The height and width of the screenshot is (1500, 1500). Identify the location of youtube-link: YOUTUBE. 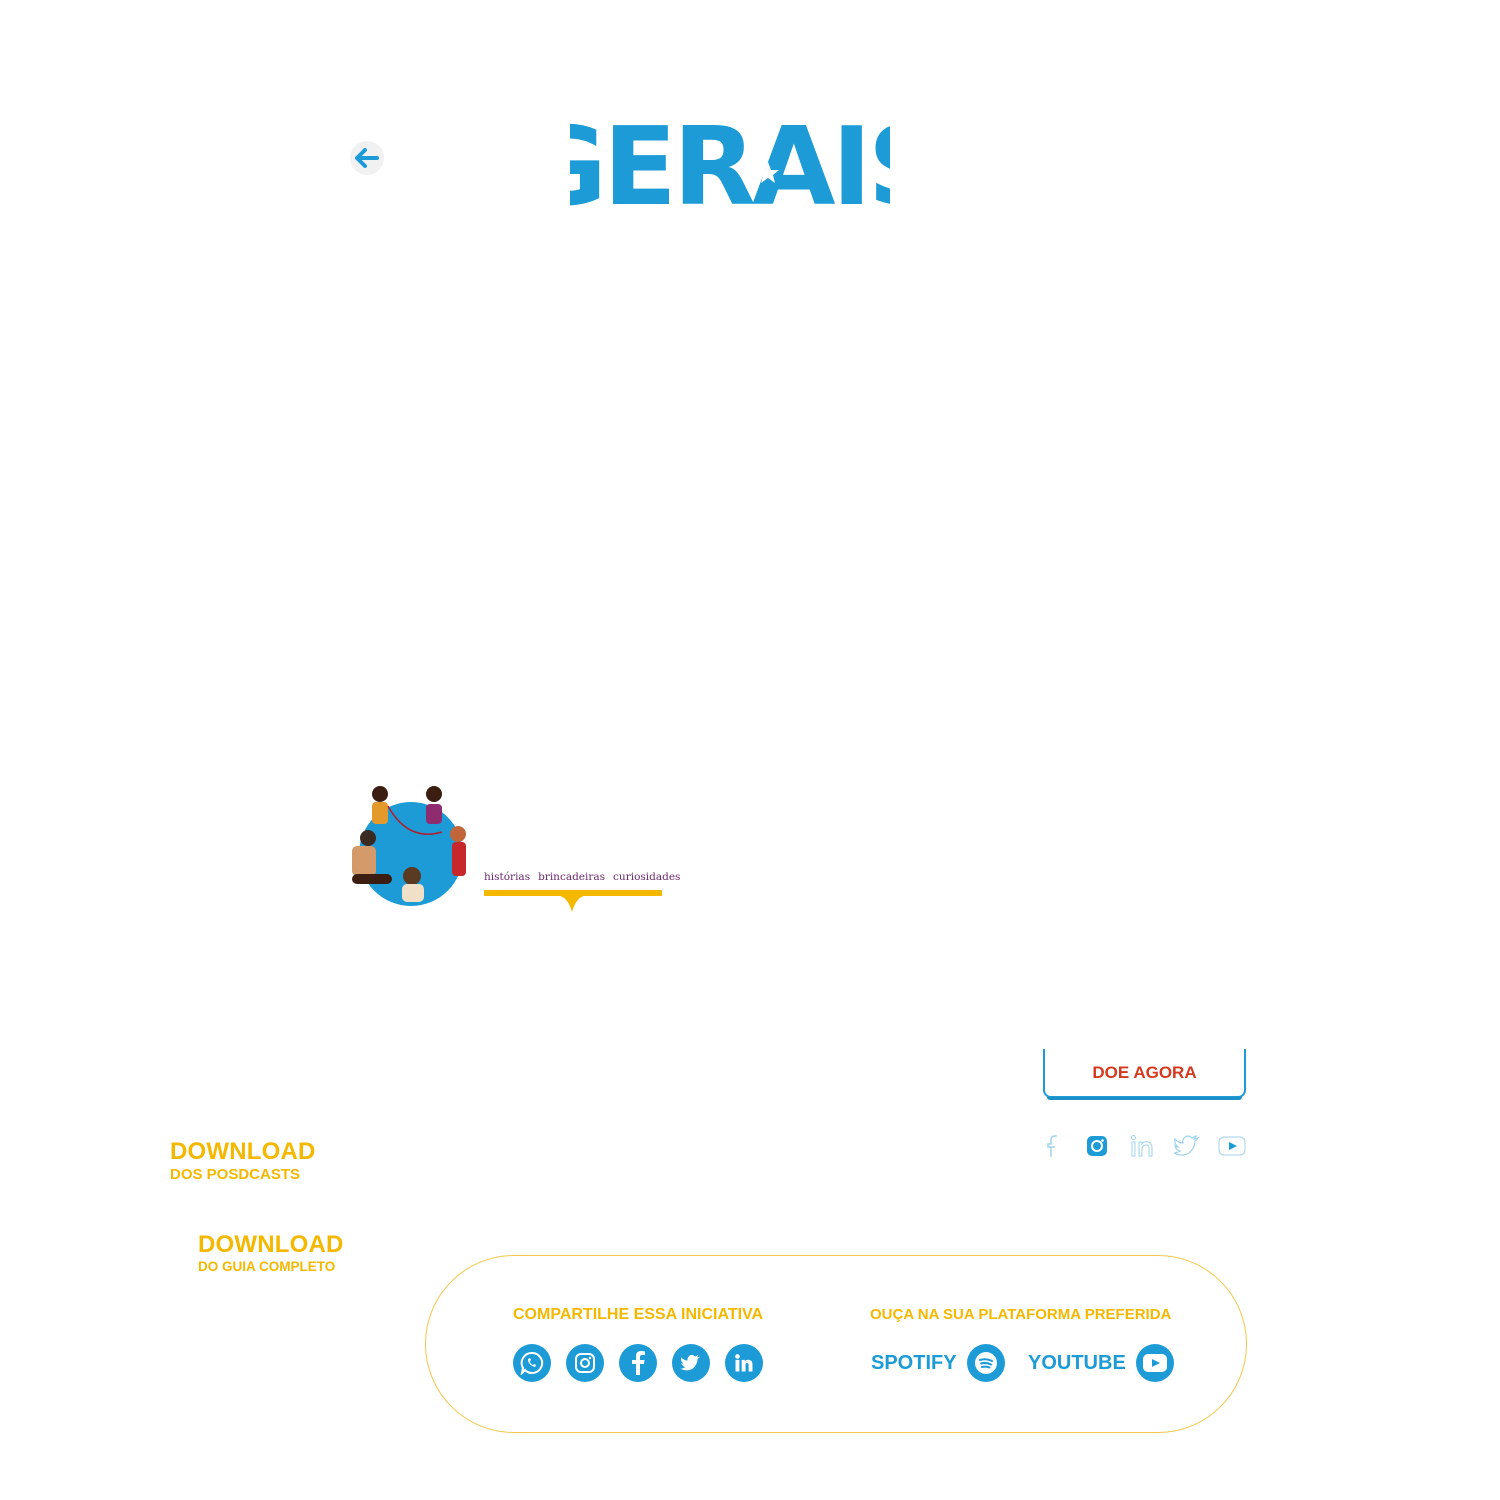
(1101, 1363).